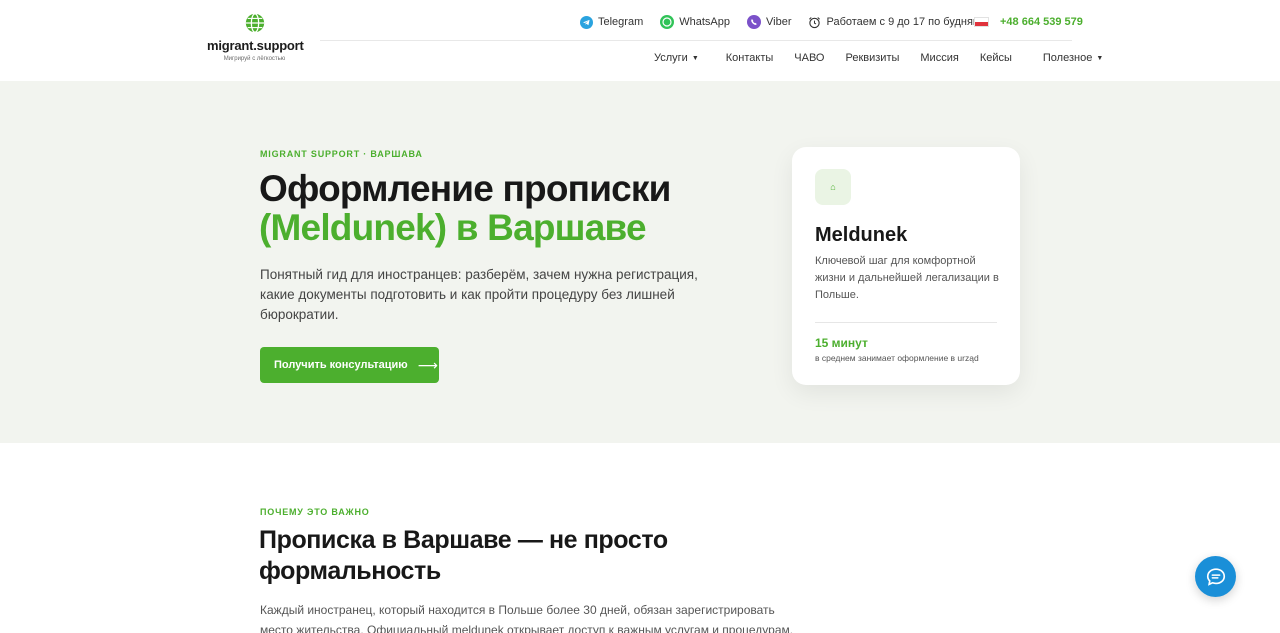 The image size is (1280, 633). Describe the element at coordinates (341, 154) in the screenshot. I see `hero-eyebrow: MIGRANT SUPPORT · ВАРШАВА` at that location.